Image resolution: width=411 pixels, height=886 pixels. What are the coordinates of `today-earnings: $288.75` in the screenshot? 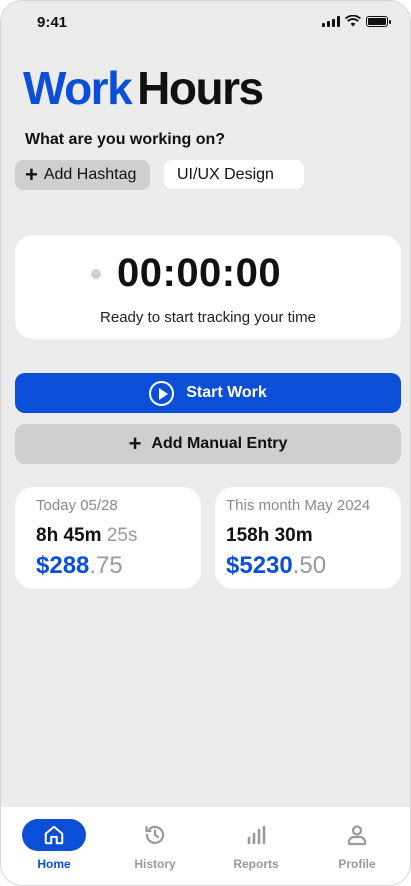 It's located at (79, 566).